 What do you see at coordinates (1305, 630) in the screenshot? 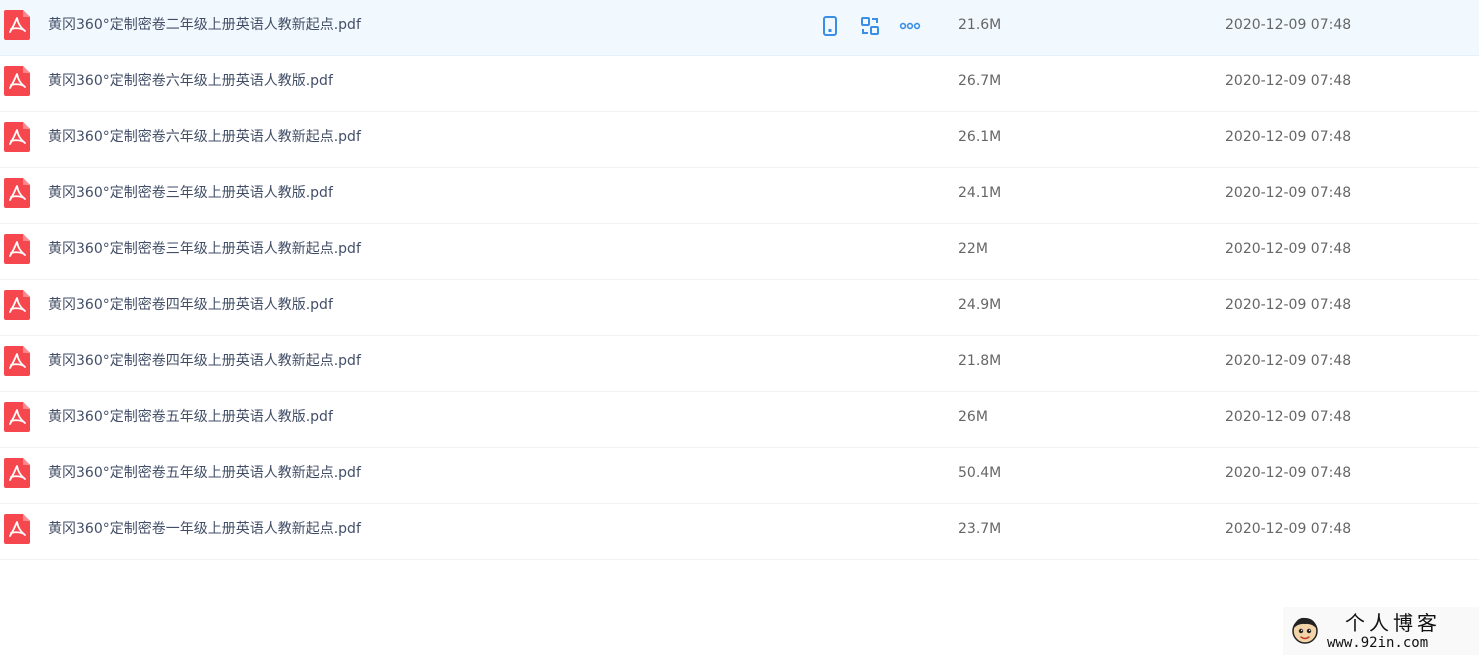
I see `cartoon-face-icon` at bounding box center [1305, 630].